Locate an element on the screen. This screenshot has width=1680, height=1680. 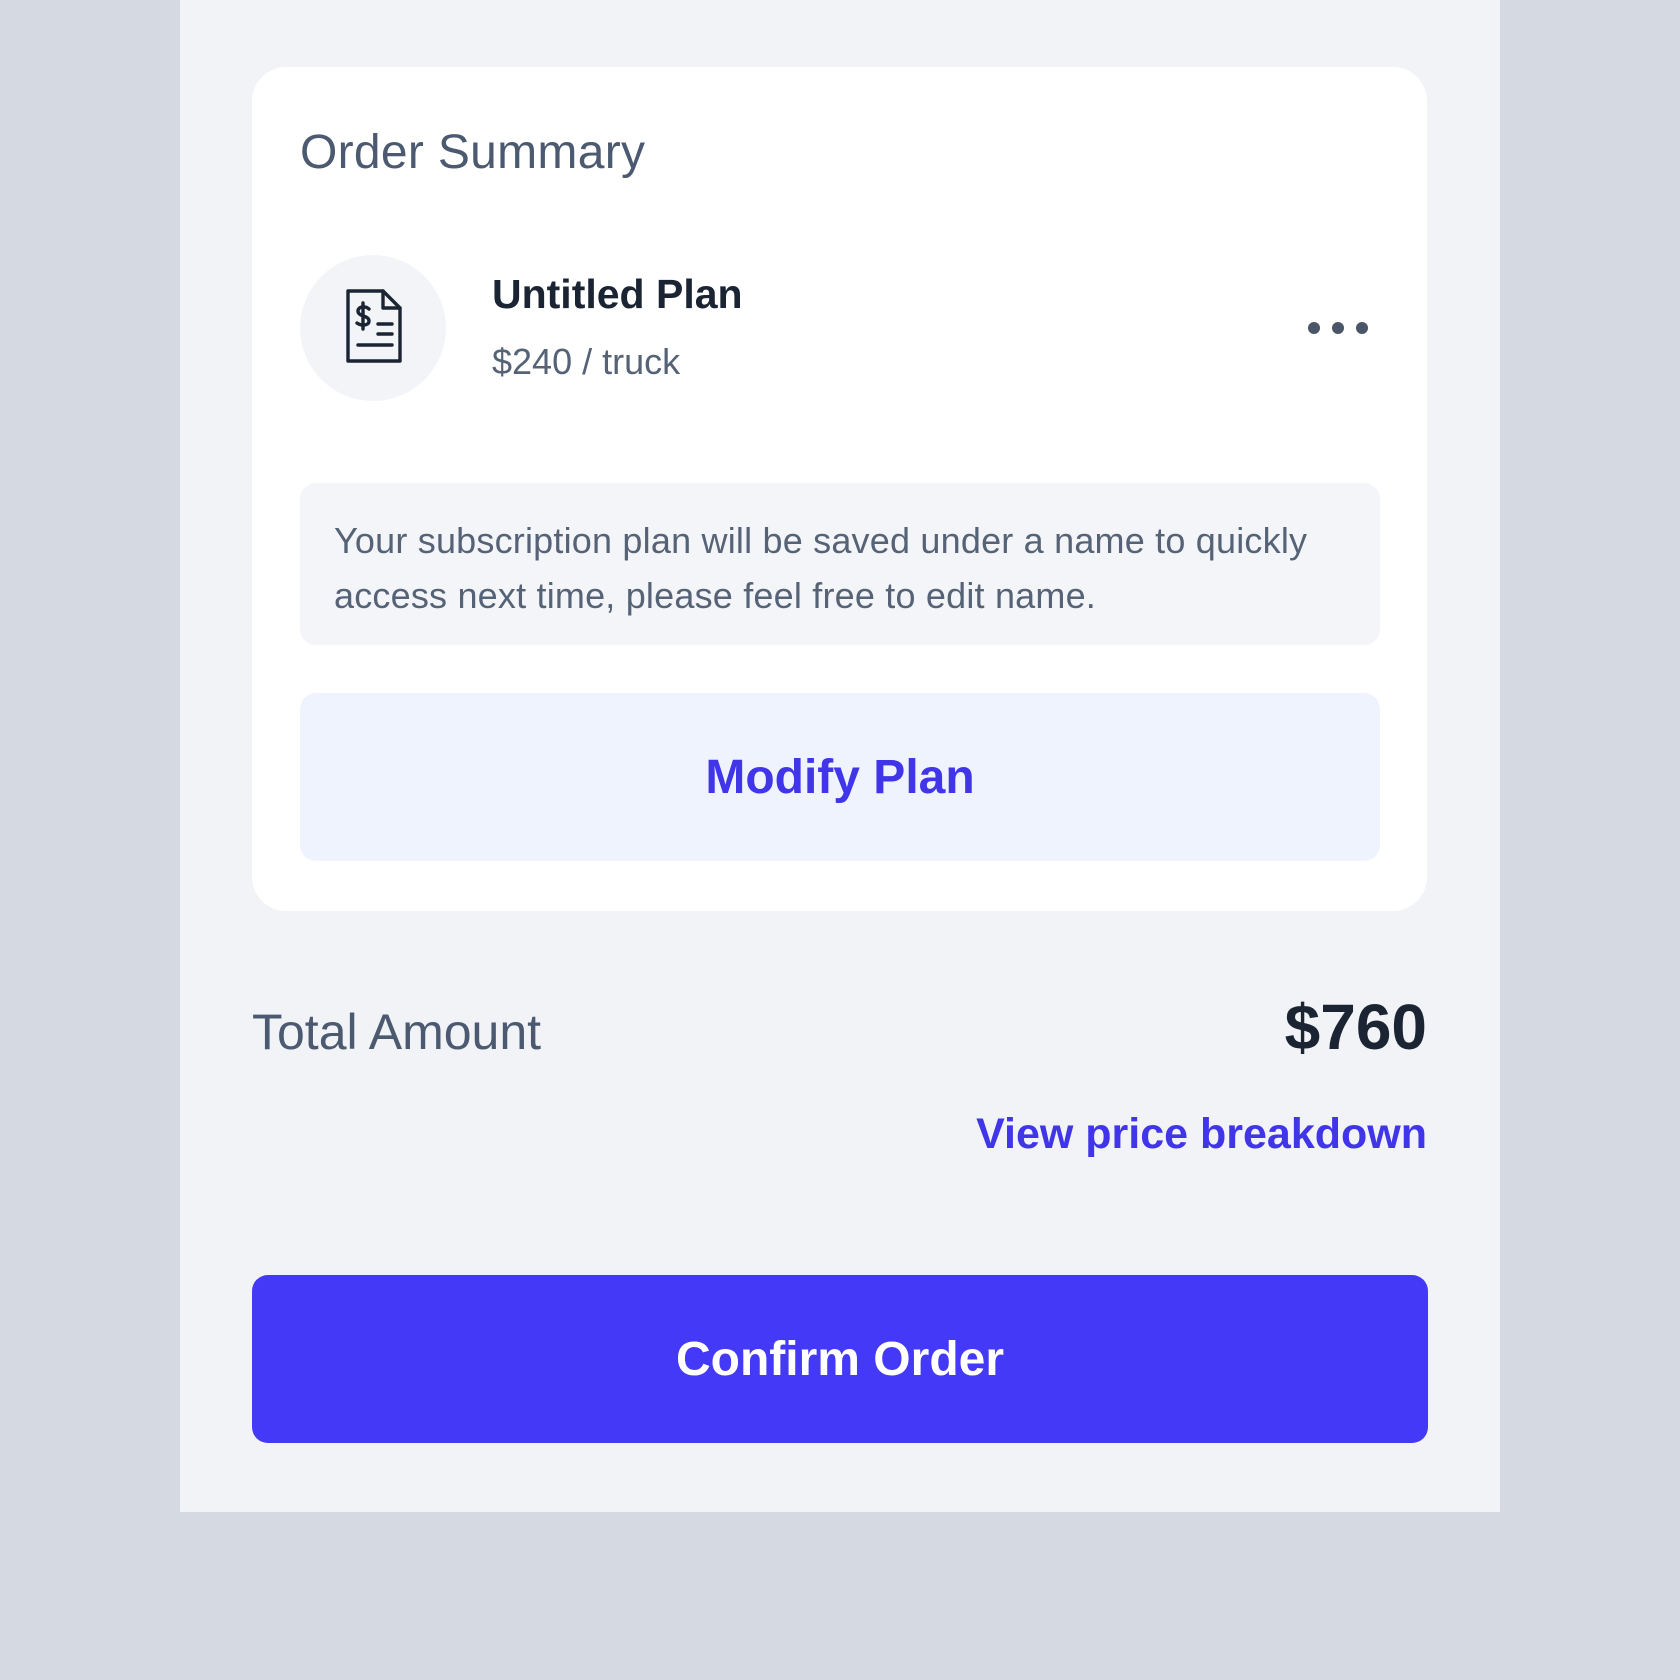
more-options-button is located at coordinates (1338, 328).